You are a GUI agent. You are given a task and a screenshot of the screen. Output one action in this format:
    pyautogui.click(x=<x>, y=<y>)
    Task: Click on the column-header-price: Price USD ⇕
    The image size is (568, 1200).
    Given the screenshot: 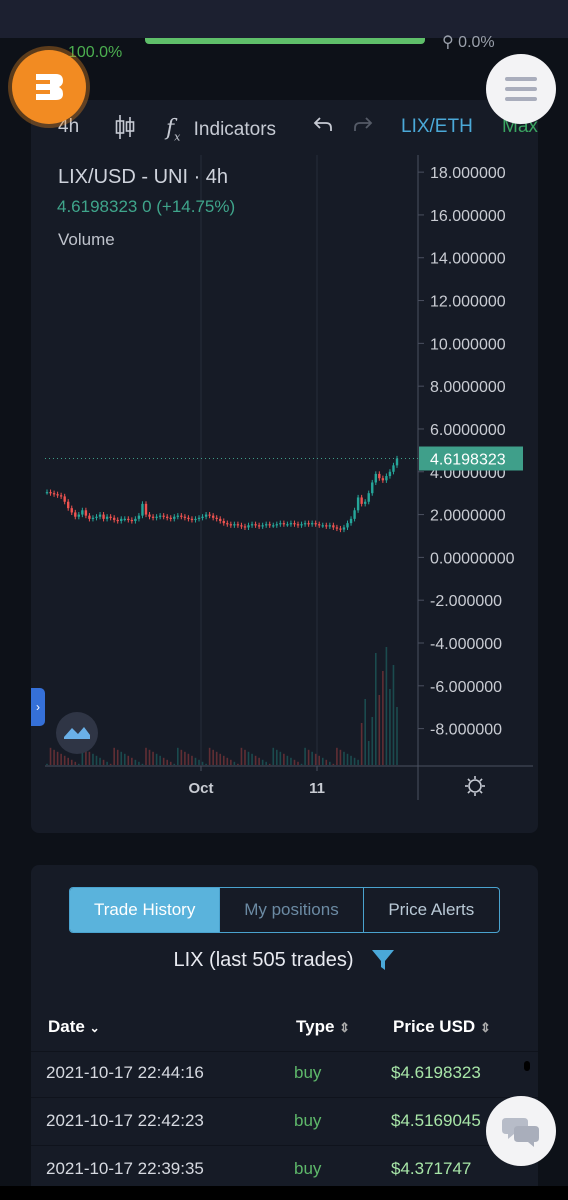 What is the action you would take?
    pyautogui.click(x=442, y=1027)
    